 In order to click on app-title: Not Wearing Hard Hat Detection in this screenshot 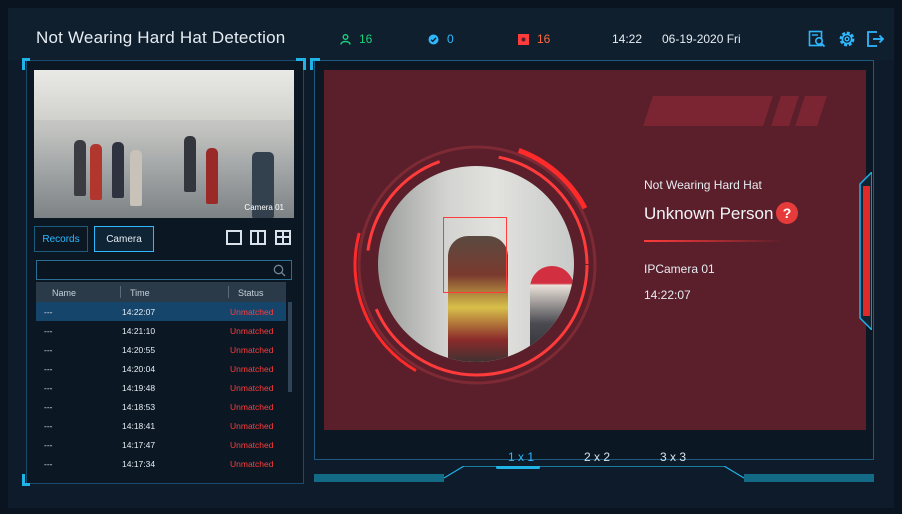, I will do `click(161, 37)`.